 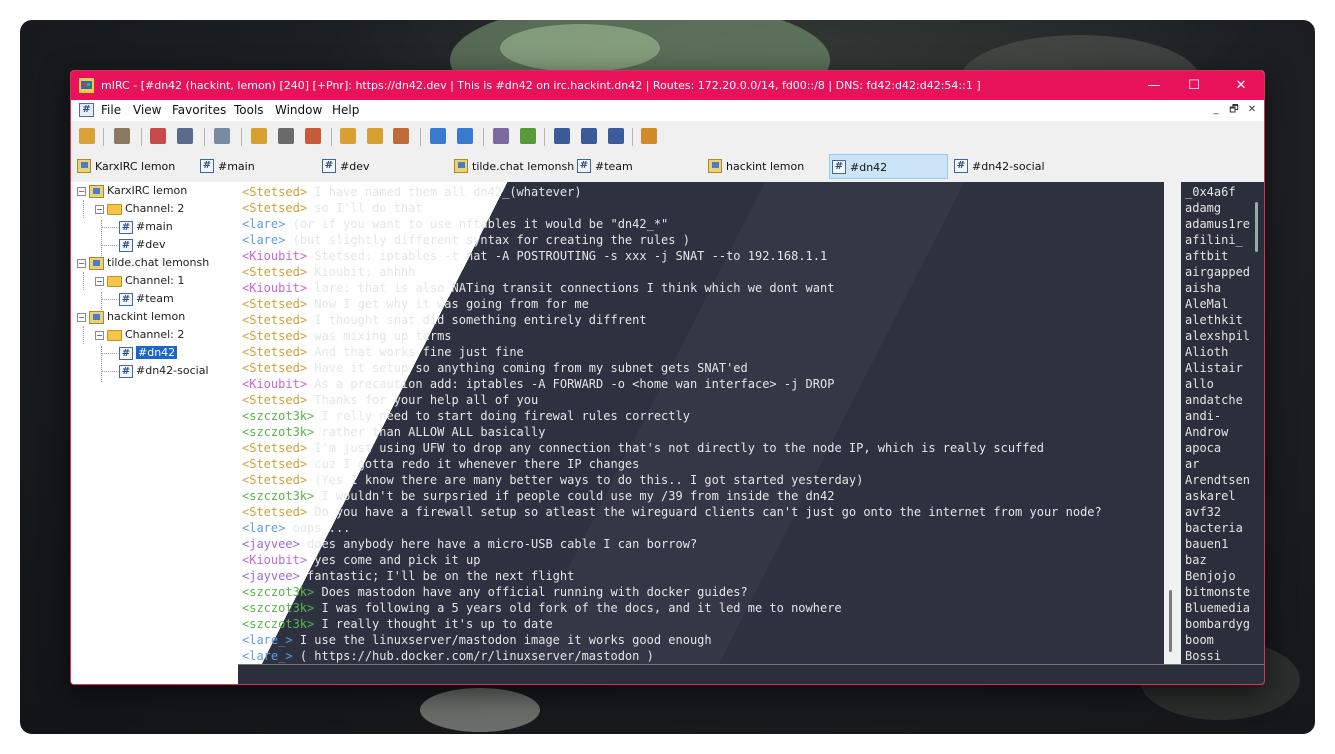 I want to click on nicklist-item: adamg, so click(x=1203, y=208).